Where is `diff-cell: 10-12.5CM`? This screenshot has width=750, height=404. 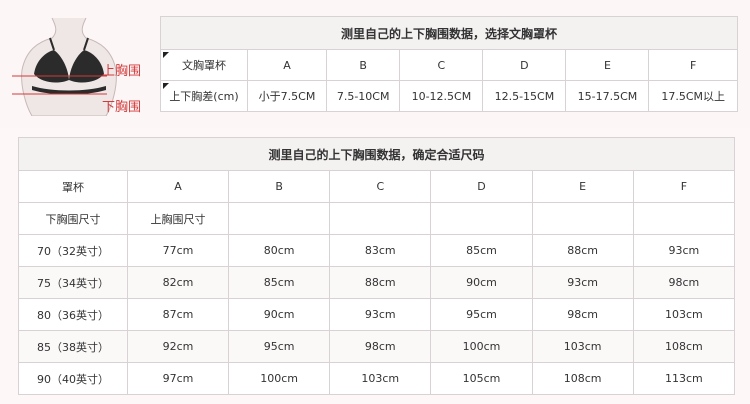
diff-cell: 10-12.5CM is located at coordinates (441, 96).